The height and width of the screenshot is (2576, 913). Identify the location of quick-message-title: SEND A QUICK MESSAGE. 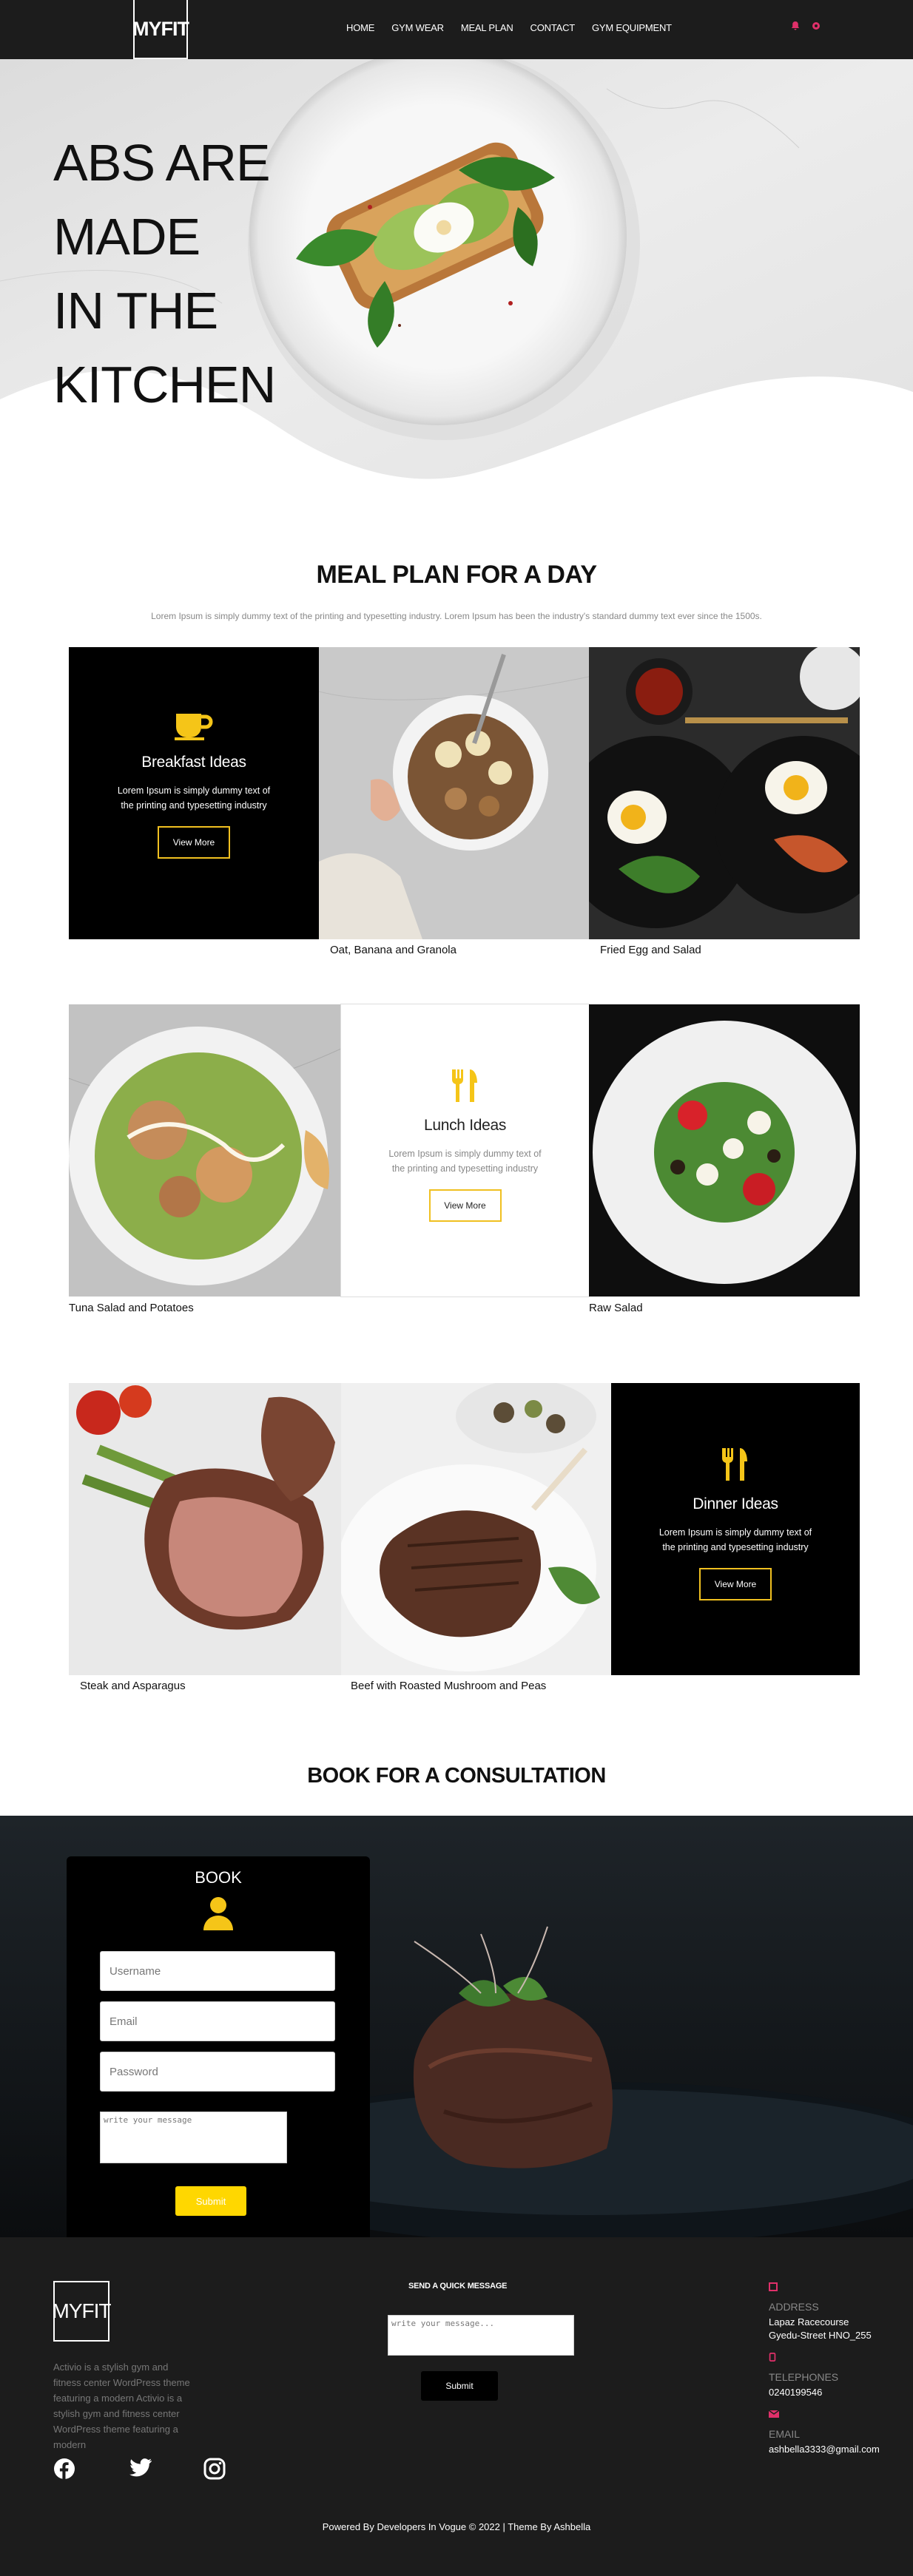
(458, 2286).